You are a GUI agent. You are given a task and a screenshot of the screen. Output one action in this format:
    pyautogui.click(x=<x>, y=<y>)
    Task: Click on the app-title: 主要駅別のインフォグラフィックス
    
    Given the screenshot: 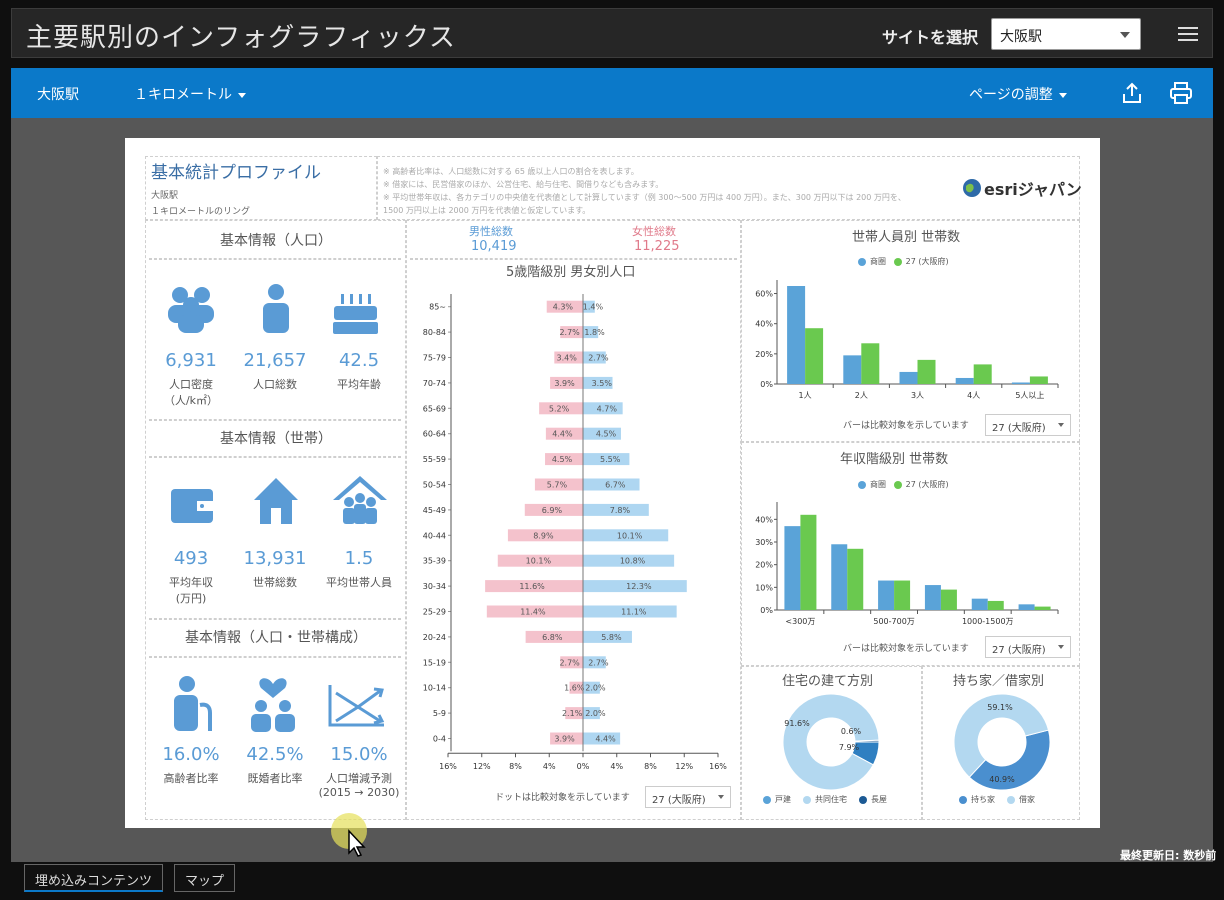 What is the action you would take?
    pyautogui.click(x=241, y=38)
    